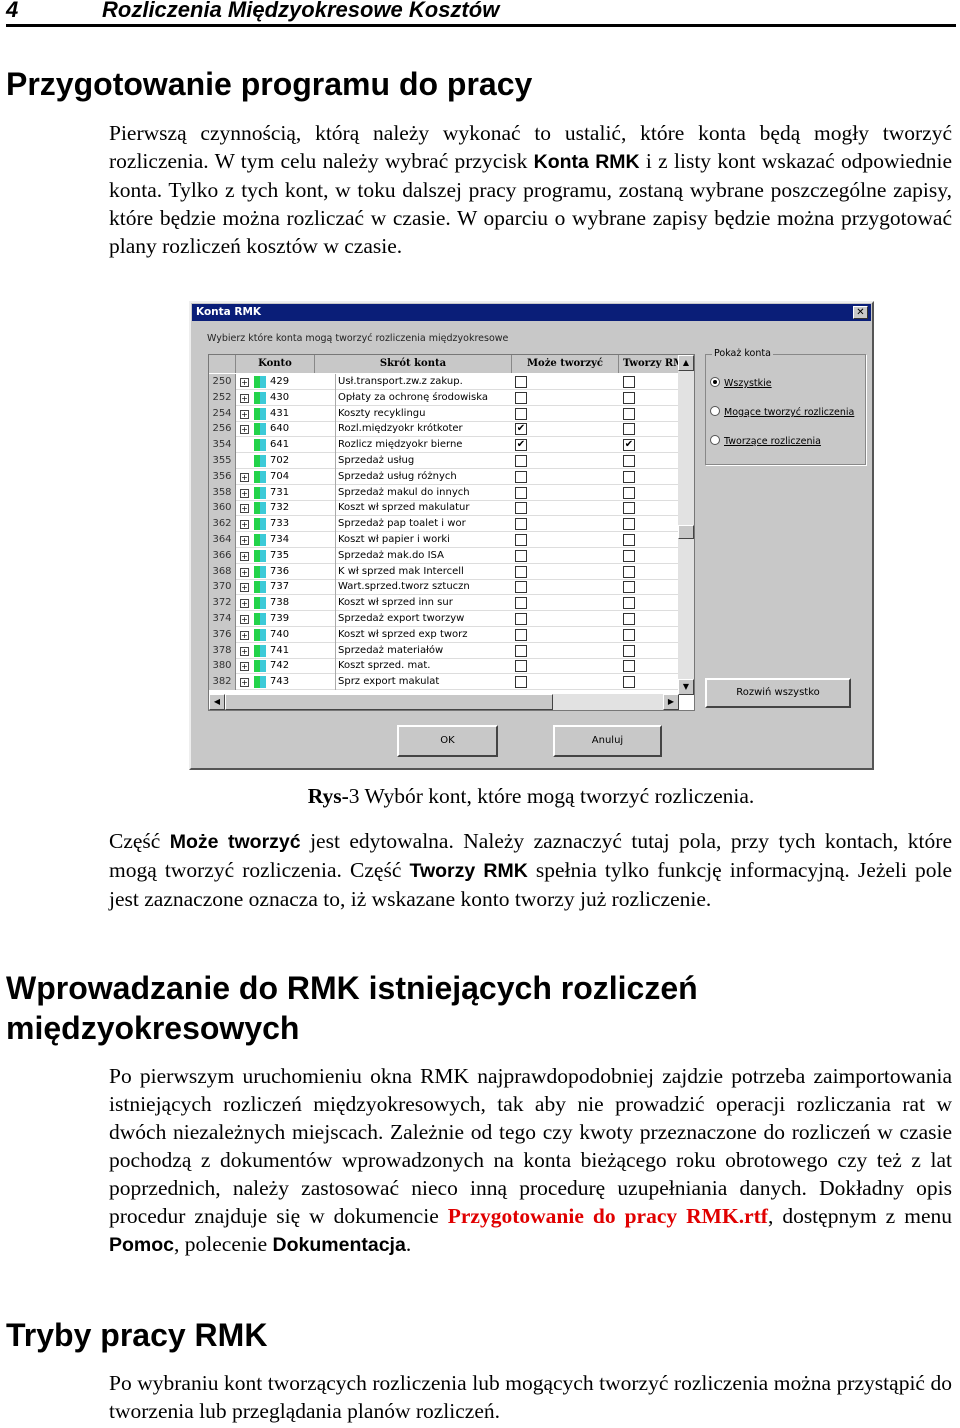  I want to click on table-row: 368 +736 K wł sprzed mak Intercell, so click(444, 571).